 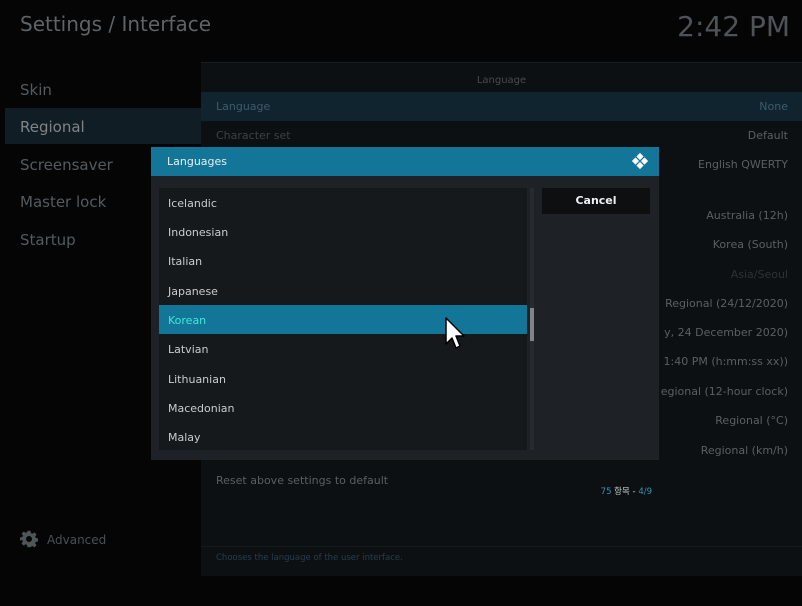 What do you see at coordinates (405, 161) in the screenshot?
I see `dialog-header: Languages` at bounding box center [405, 161].